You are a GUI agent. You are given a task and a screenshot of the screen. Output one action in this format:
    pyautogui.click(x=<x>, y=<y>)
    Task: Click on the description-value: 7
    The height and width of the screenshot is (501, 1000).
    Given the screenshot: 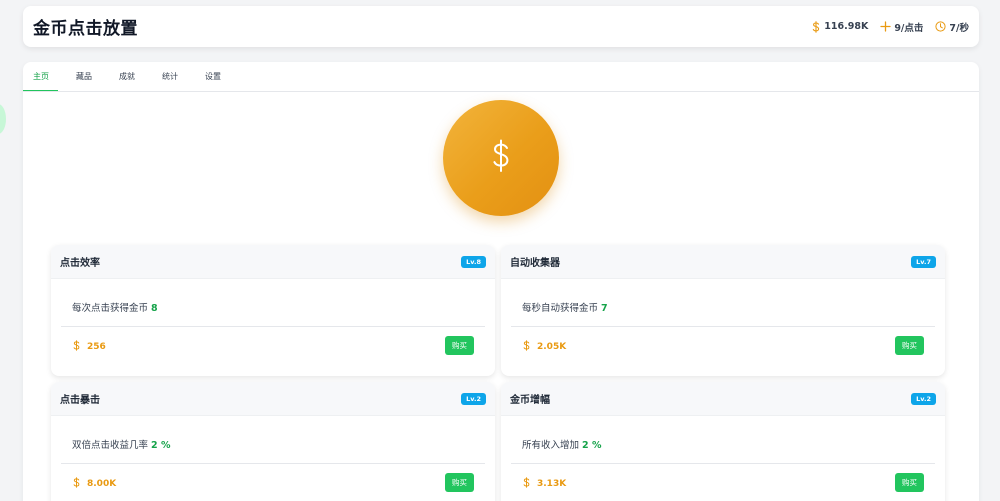 What is the action you would take?
    pyautogui.click(x=604, y=308)
    